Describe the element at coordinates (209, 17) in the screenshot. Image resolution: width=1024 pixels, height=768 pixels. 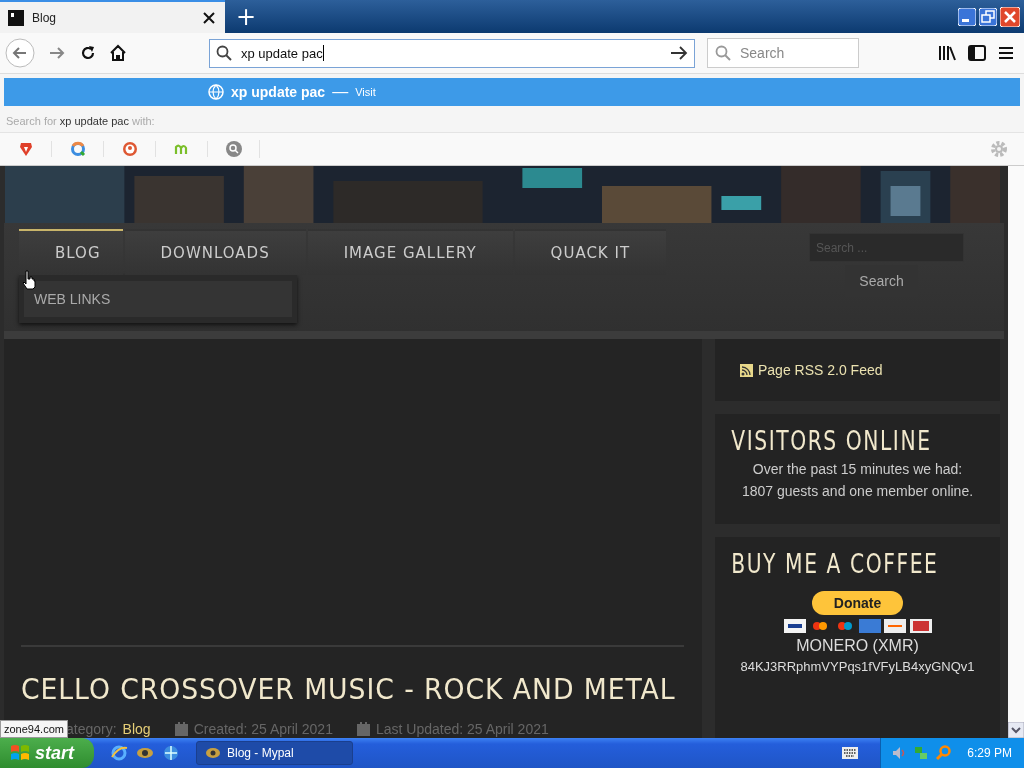
I see `close-tab-icon` at that location.